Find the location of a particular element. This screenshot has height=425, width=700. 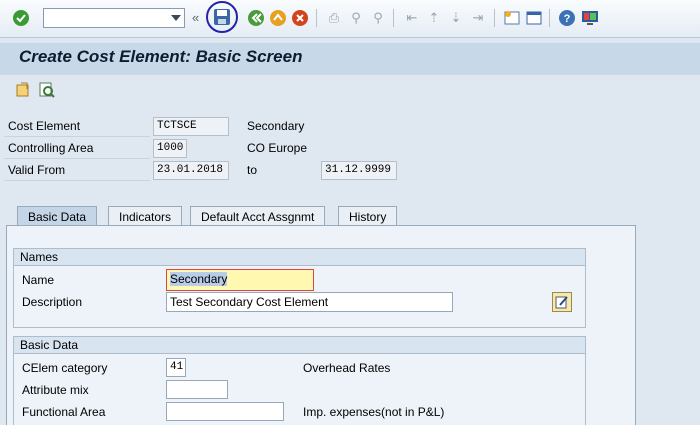

new-session-icon is located at coordinates (512, 18).